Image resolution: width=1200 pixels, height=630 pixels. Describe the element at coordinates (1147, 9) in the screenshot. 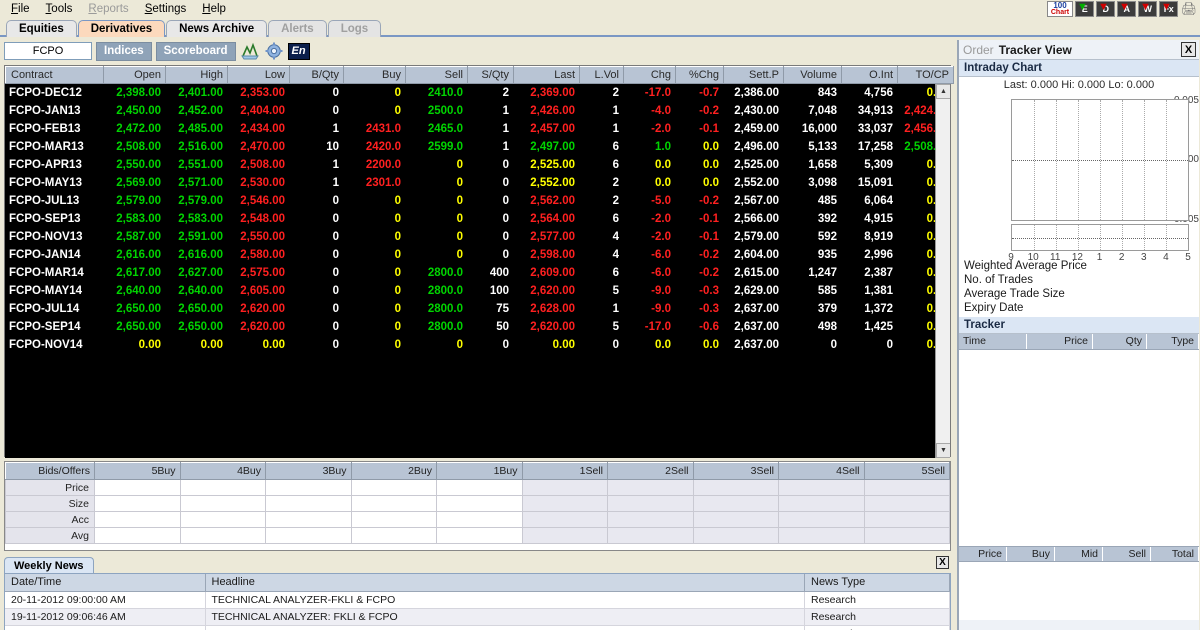

I see `watchlist-icon: ▼ W` at that location.